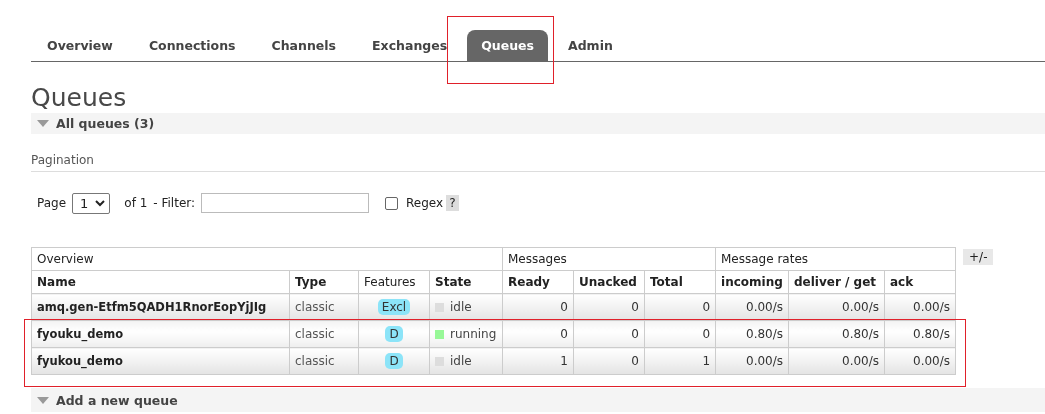 This screenshot has width=1045, height=414. I want to click on page-label: Page, so click(52, 203).